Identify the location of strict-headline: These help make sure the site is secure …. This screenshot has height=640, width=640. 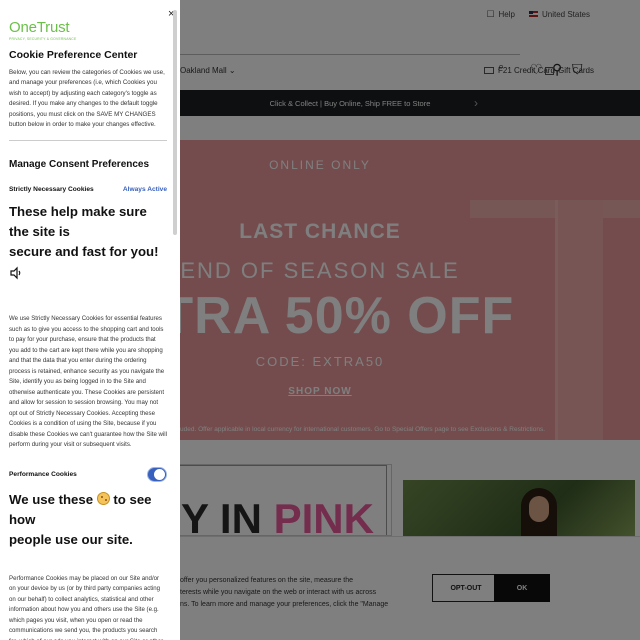
(88, 242).